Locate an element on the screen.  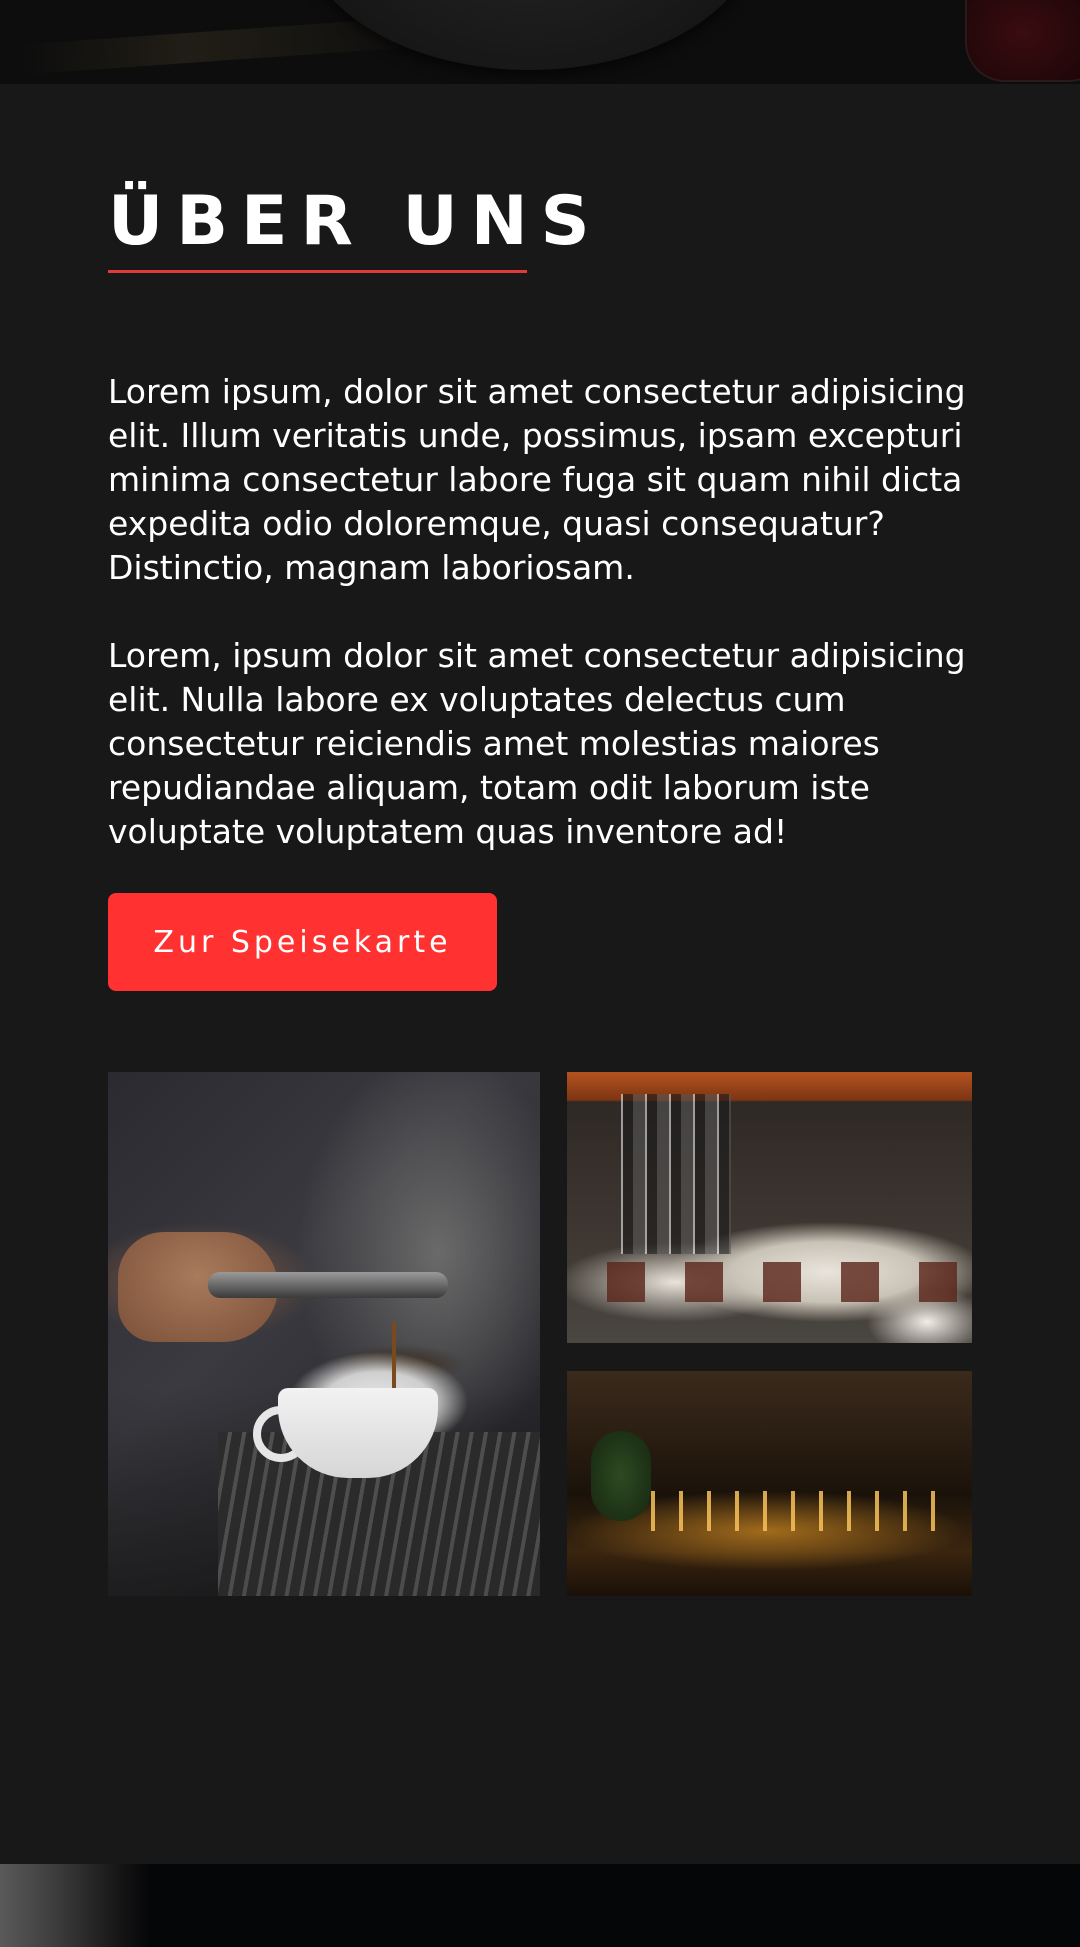
gallery-image-espresso is located at coordinates (324, 1334).